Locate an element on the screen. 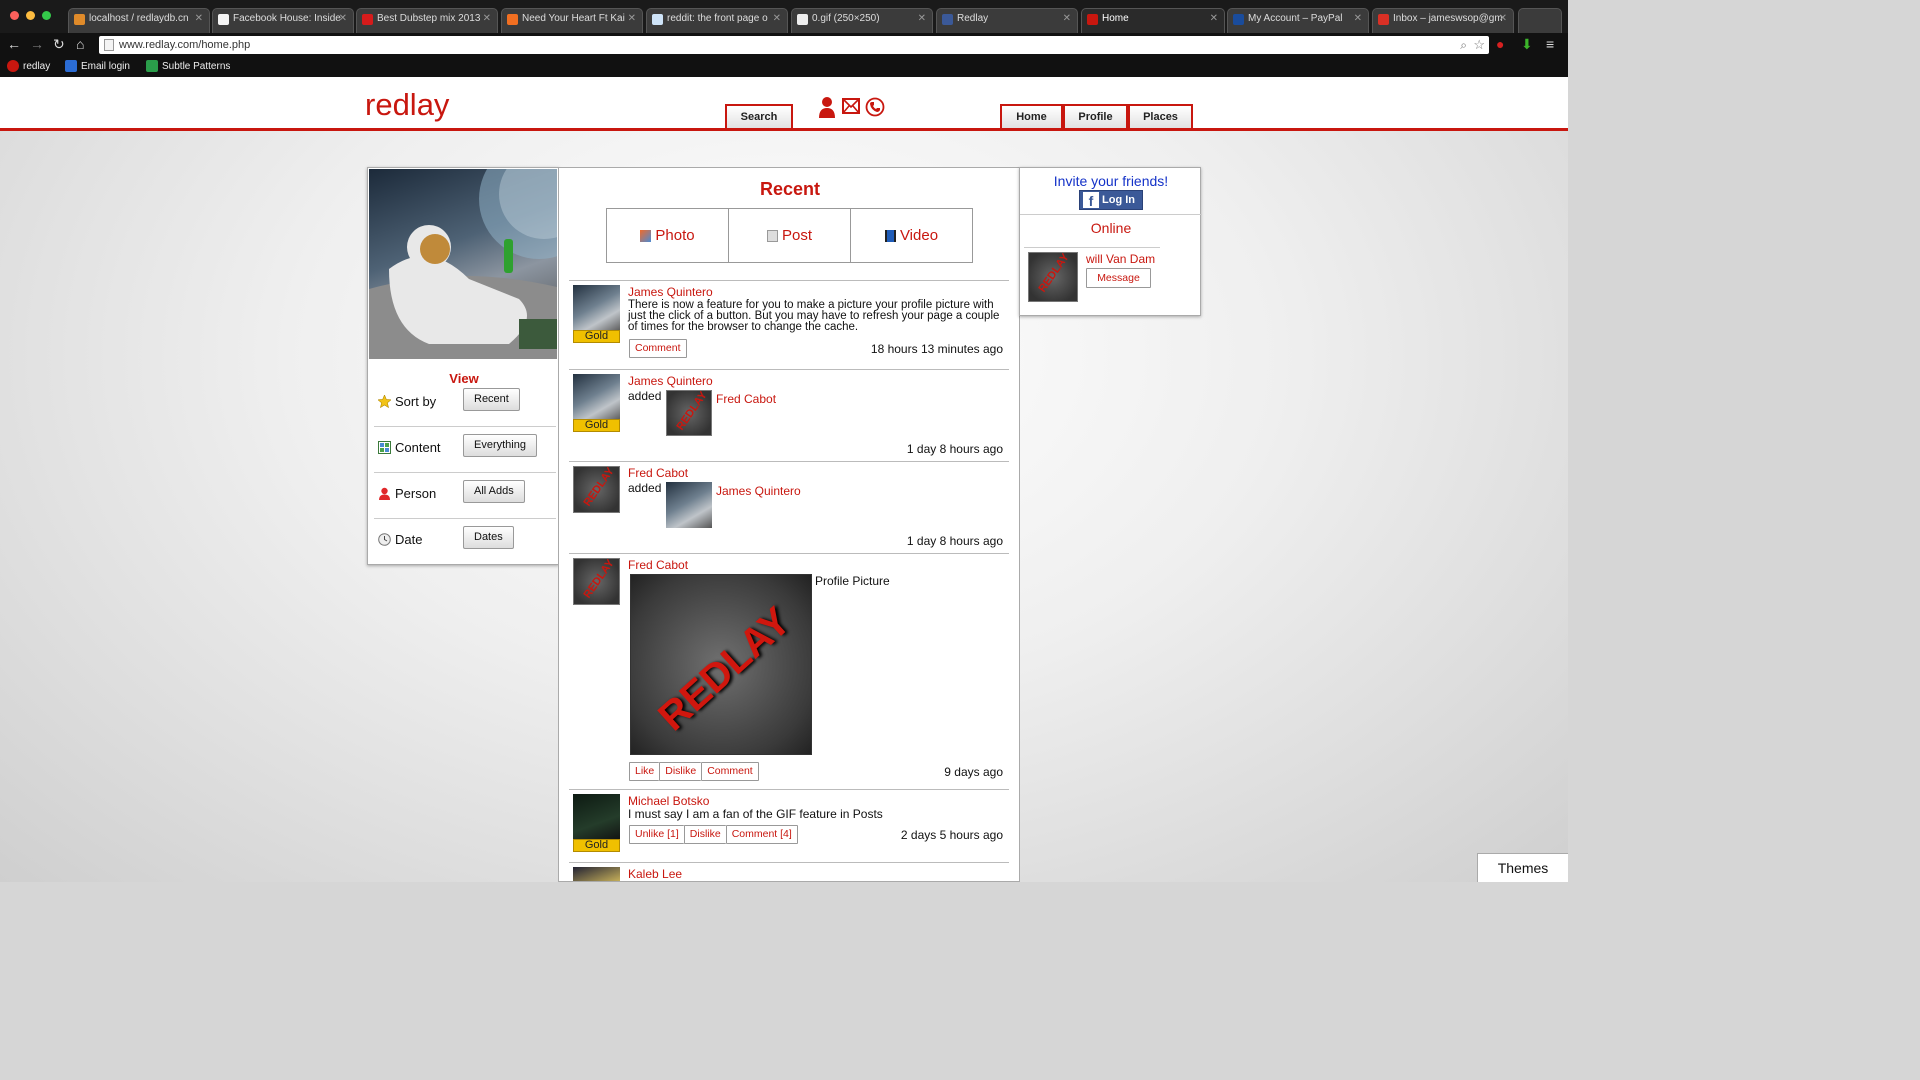 The width and height of the screenshot is (1920, 1080). invite-friends-text: Invite your friends! is located at coordinates (1111, 181).